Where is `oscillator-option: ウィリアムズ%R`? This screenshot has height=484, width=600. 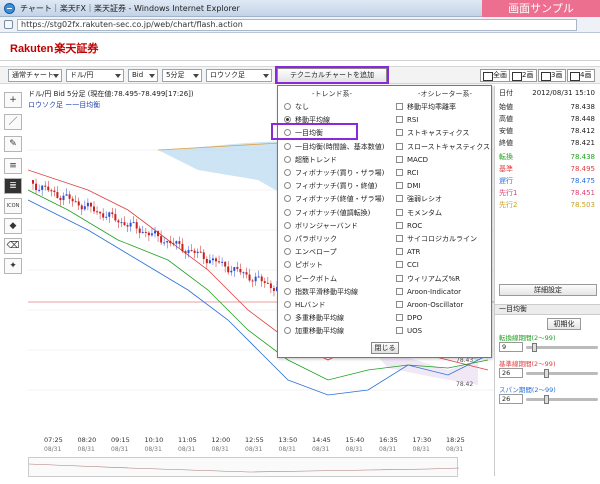
oscillator-option: ウィリアムズ%R is located at coordinates (428, 279).